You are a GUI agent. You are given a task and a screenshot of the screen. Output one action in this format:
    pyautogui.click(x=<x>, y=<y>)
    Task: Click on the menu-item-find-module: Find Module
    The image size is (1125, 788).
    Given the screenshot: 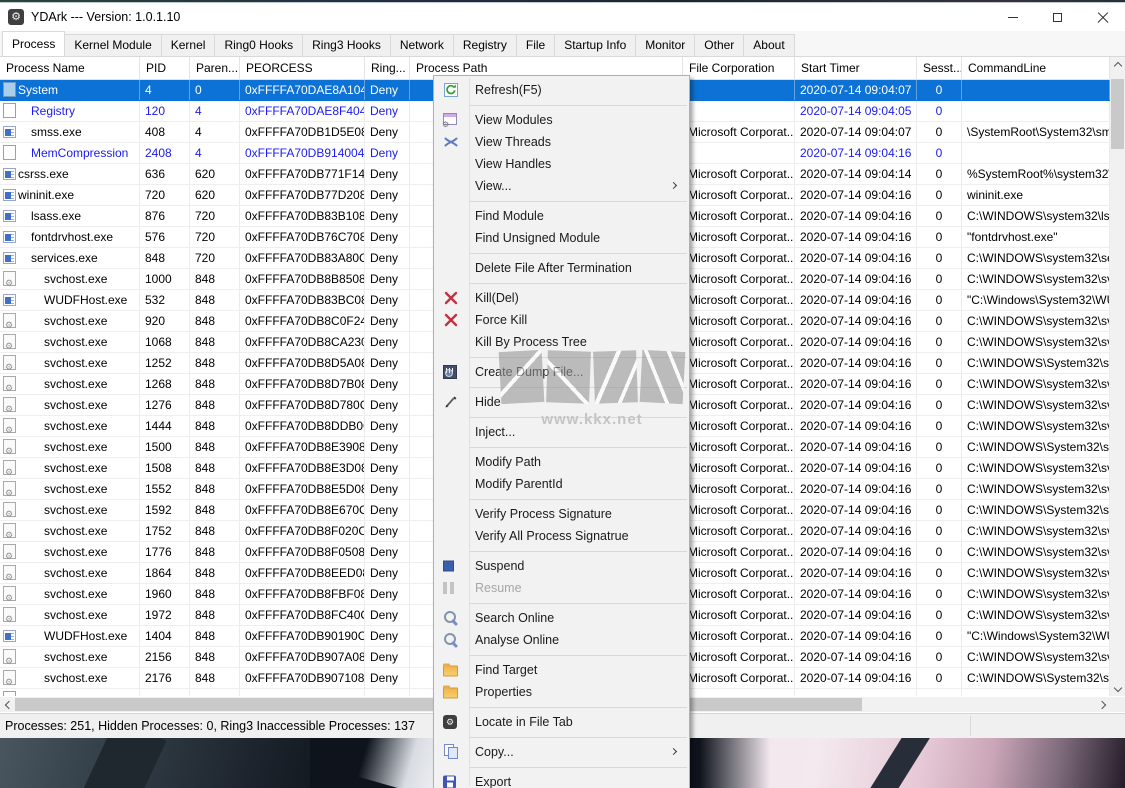 What is the action you would take?
    pyautogui.click(x=561, y=216)
    